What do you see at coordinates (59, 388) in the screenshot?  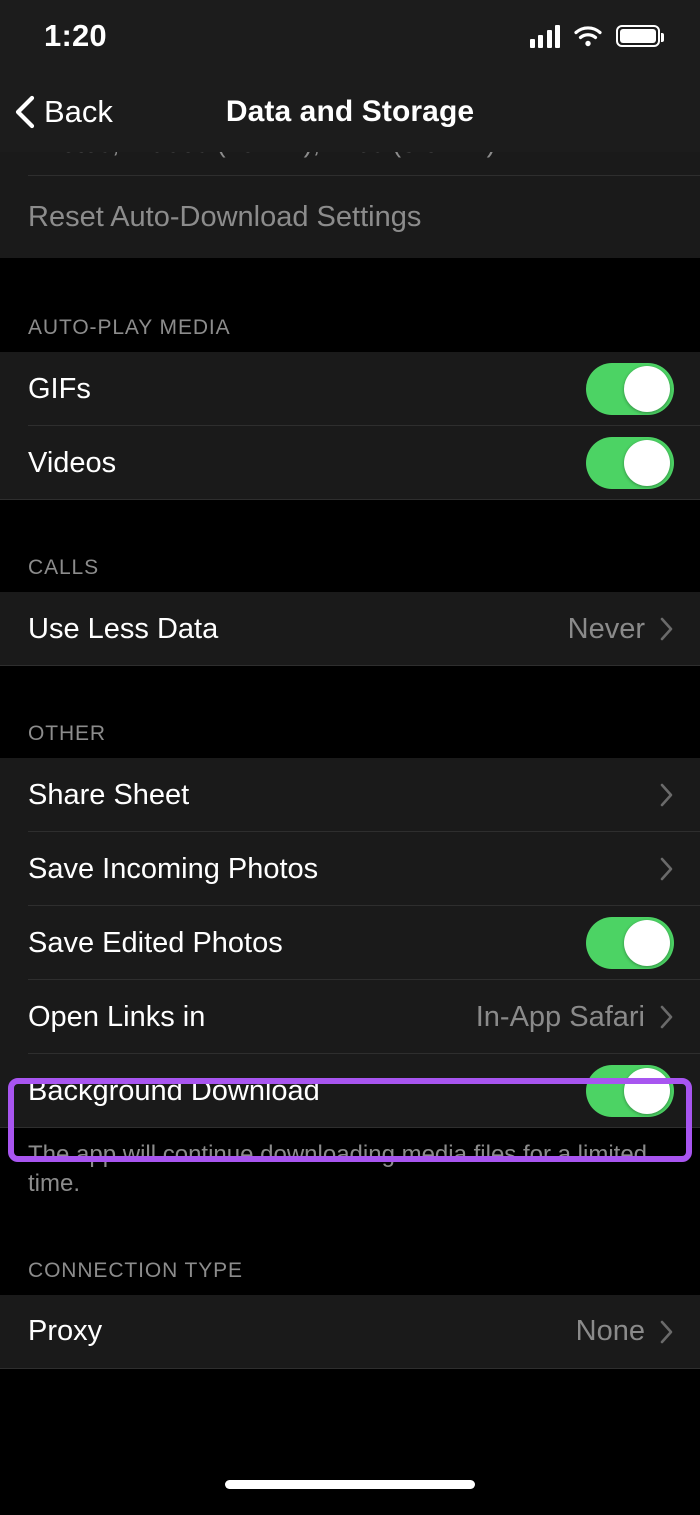 I see `row-title-gifs: GIFs` at bounding box center [59, 388].